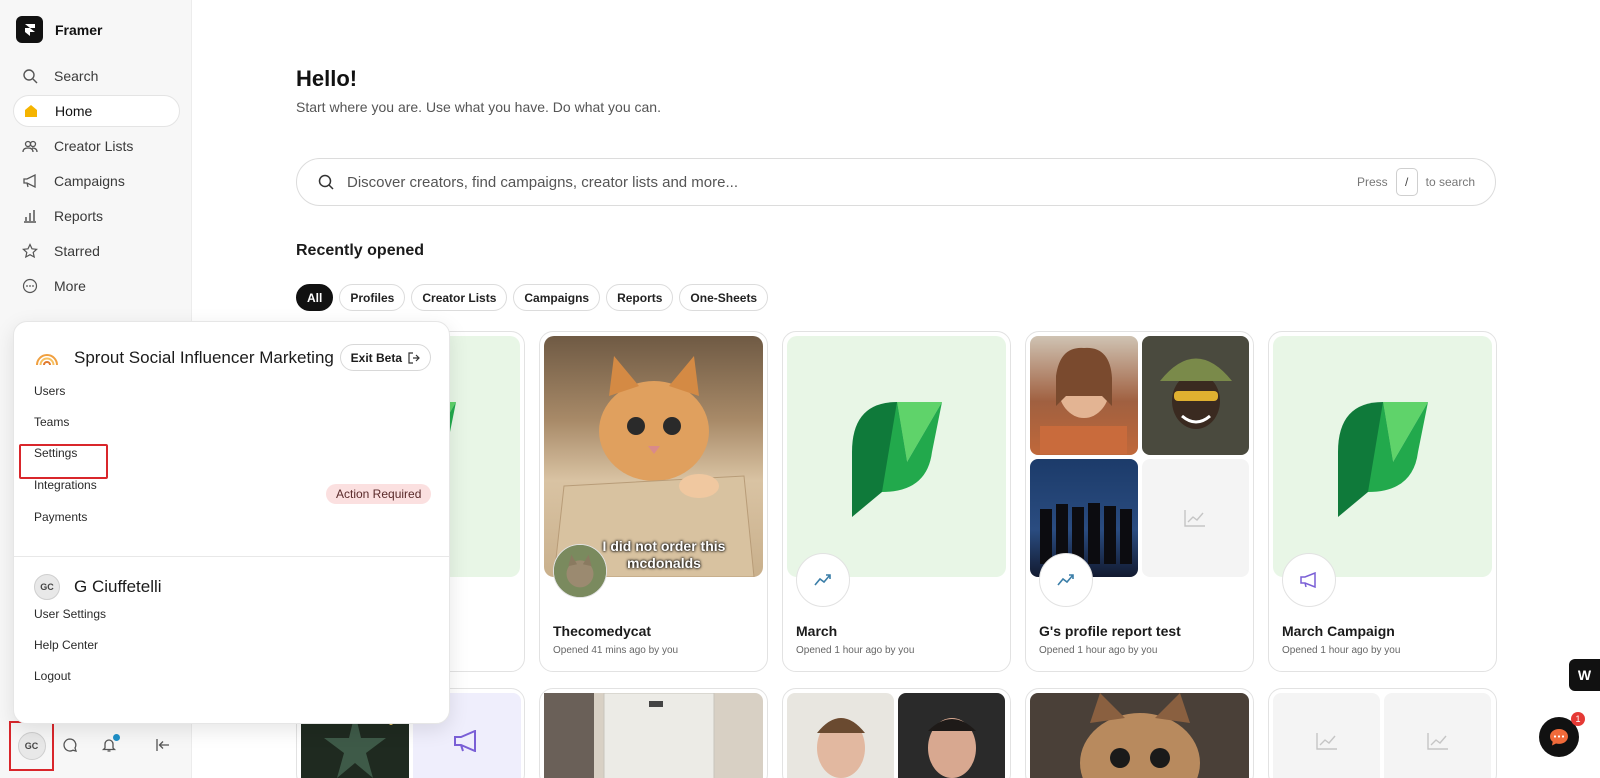  Describe the element at coordinates (414, 357) in the screenshot. I see `exit-icon` at that location.